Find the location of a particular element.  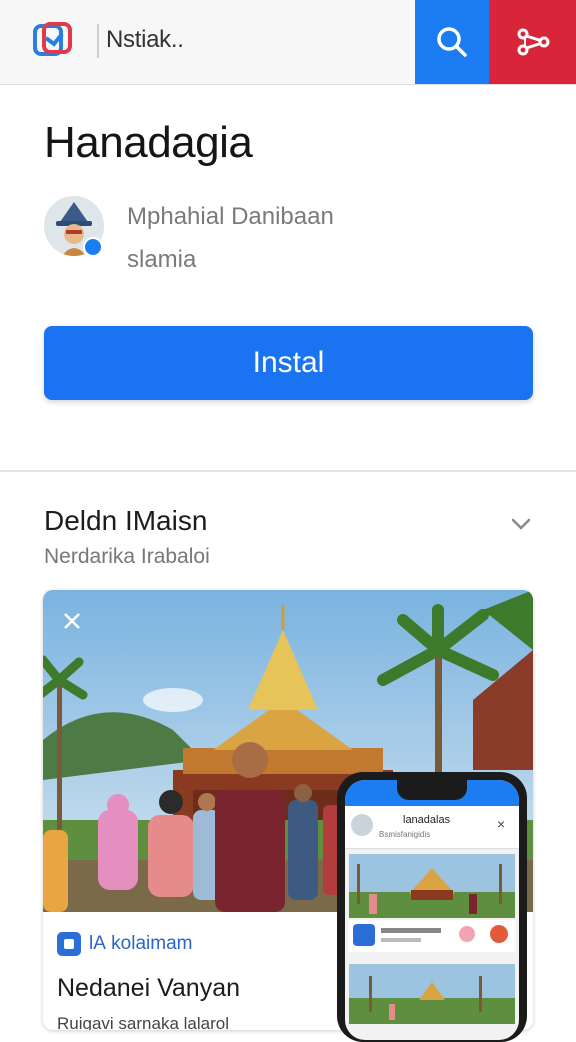

site-name: Nstiak.. is located at coordinates (145, 40).